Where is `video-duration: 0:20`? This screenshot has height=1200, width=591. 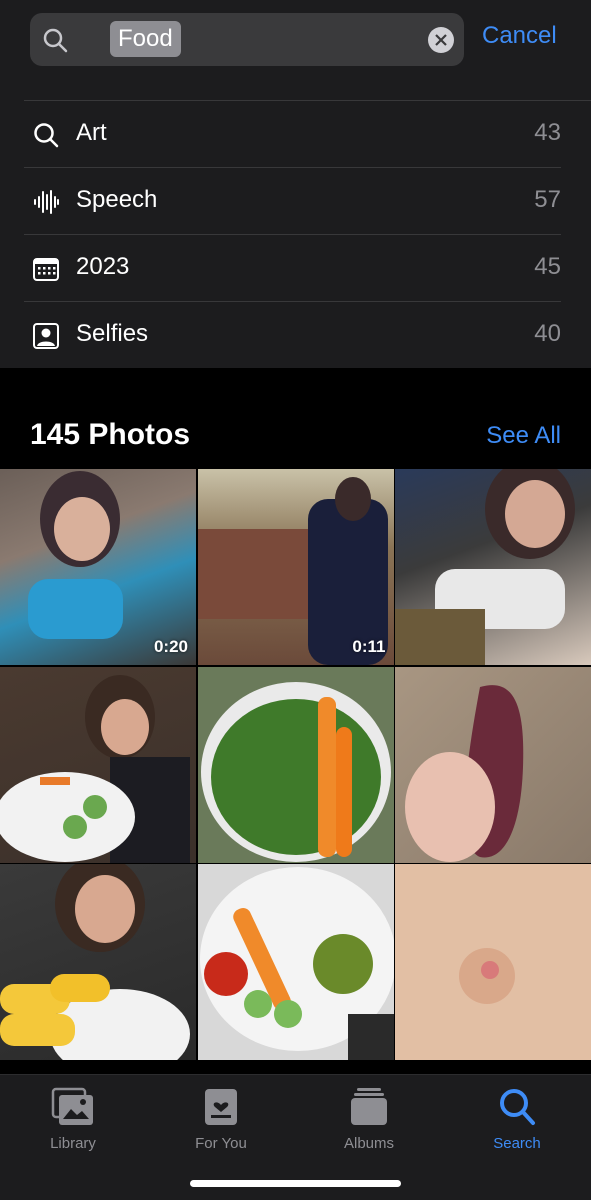
video-duration: 0:20 is located at coordinates (170, 646).